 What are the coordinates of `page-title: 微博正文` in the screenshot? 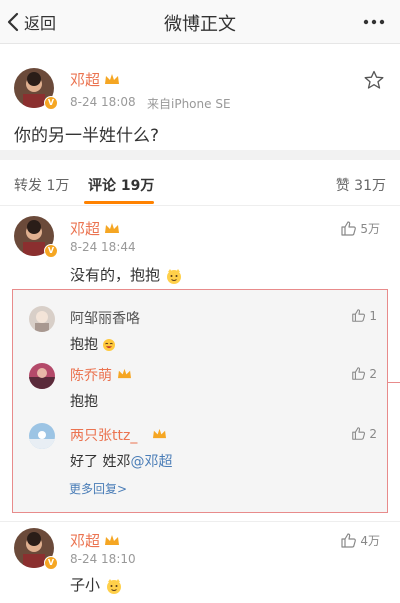 It's located at (200, 24).